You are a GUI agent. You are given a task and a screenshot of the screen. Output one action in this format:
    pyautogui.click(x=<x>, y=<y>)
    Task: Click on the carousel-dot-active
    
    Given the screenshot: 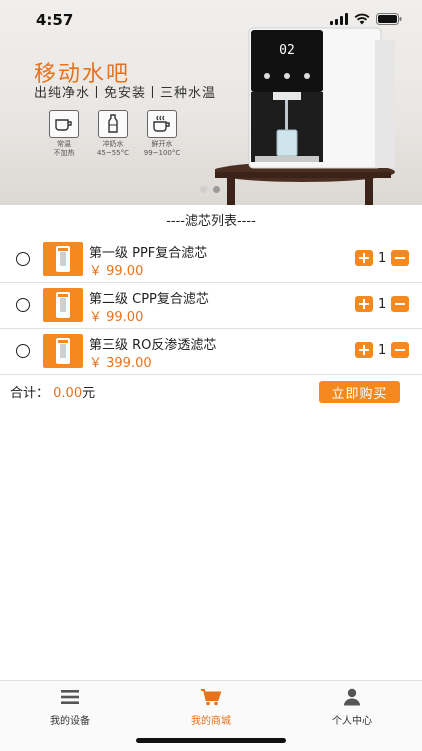 What is the action you would take?
    pyautogui.click(x=216, y=189)
    